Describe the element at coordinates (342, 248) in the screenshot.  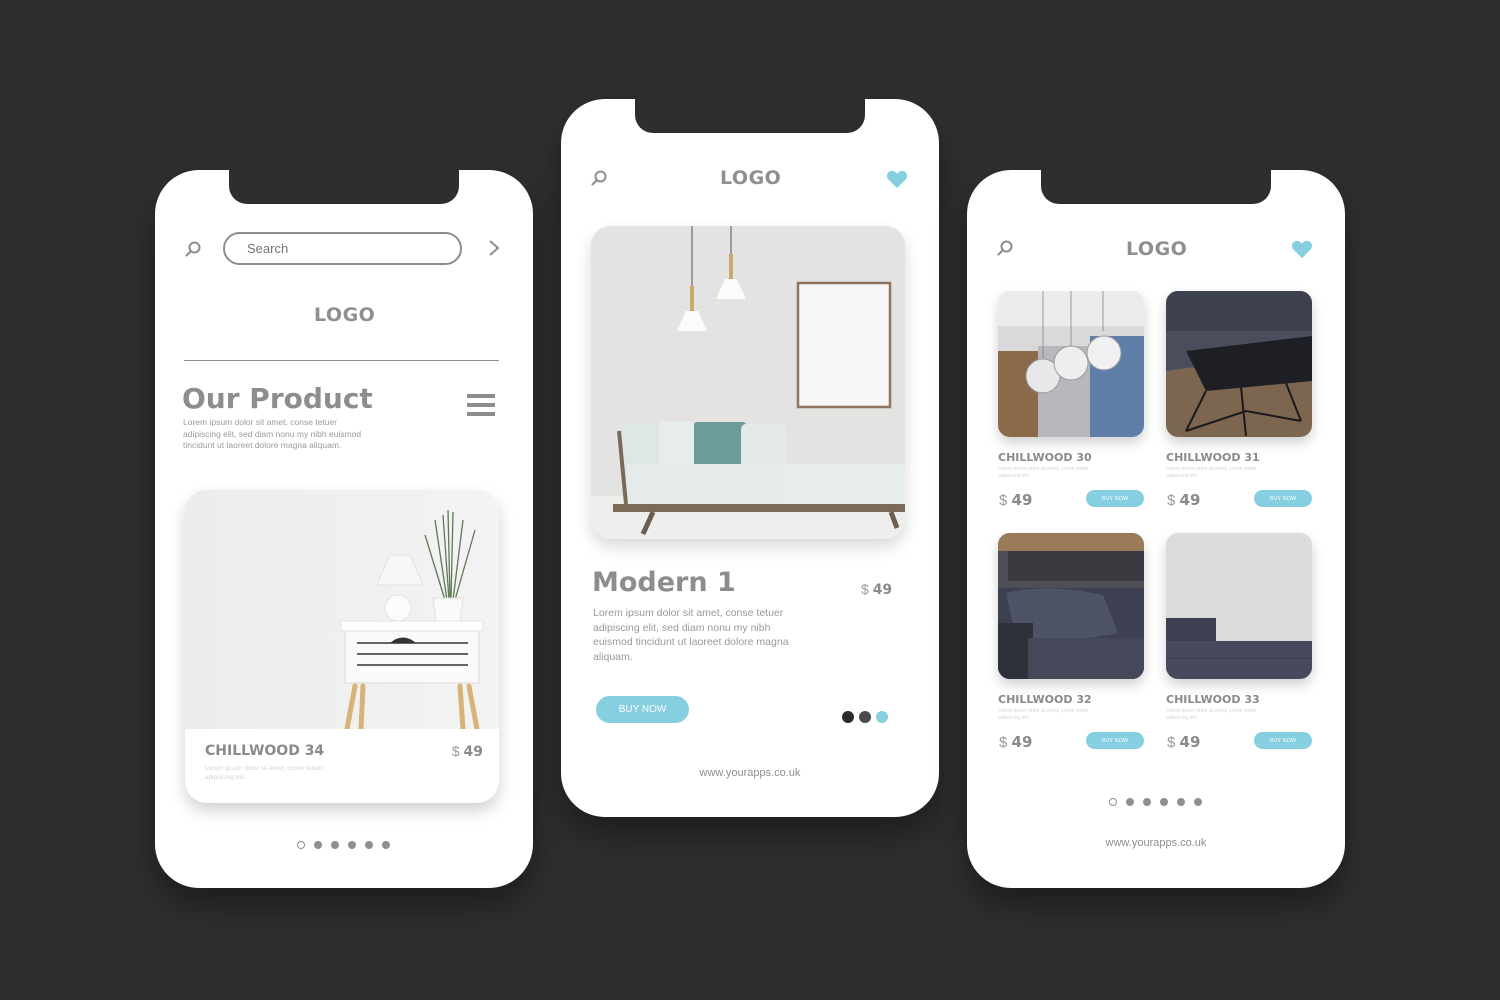
I see `search-input` at that location.